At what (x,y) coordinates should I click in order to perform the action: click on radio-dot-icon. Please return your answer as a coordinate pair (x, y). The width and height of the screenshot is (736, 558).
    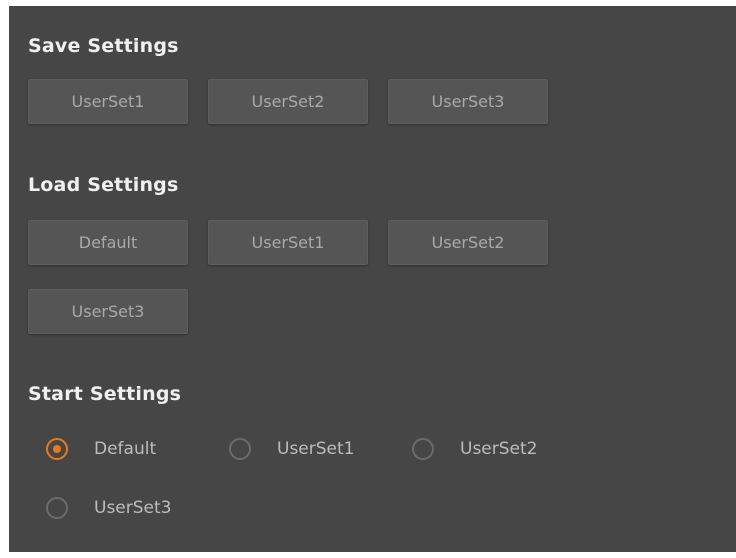
    Looking at the image, I should click on (57, 449).